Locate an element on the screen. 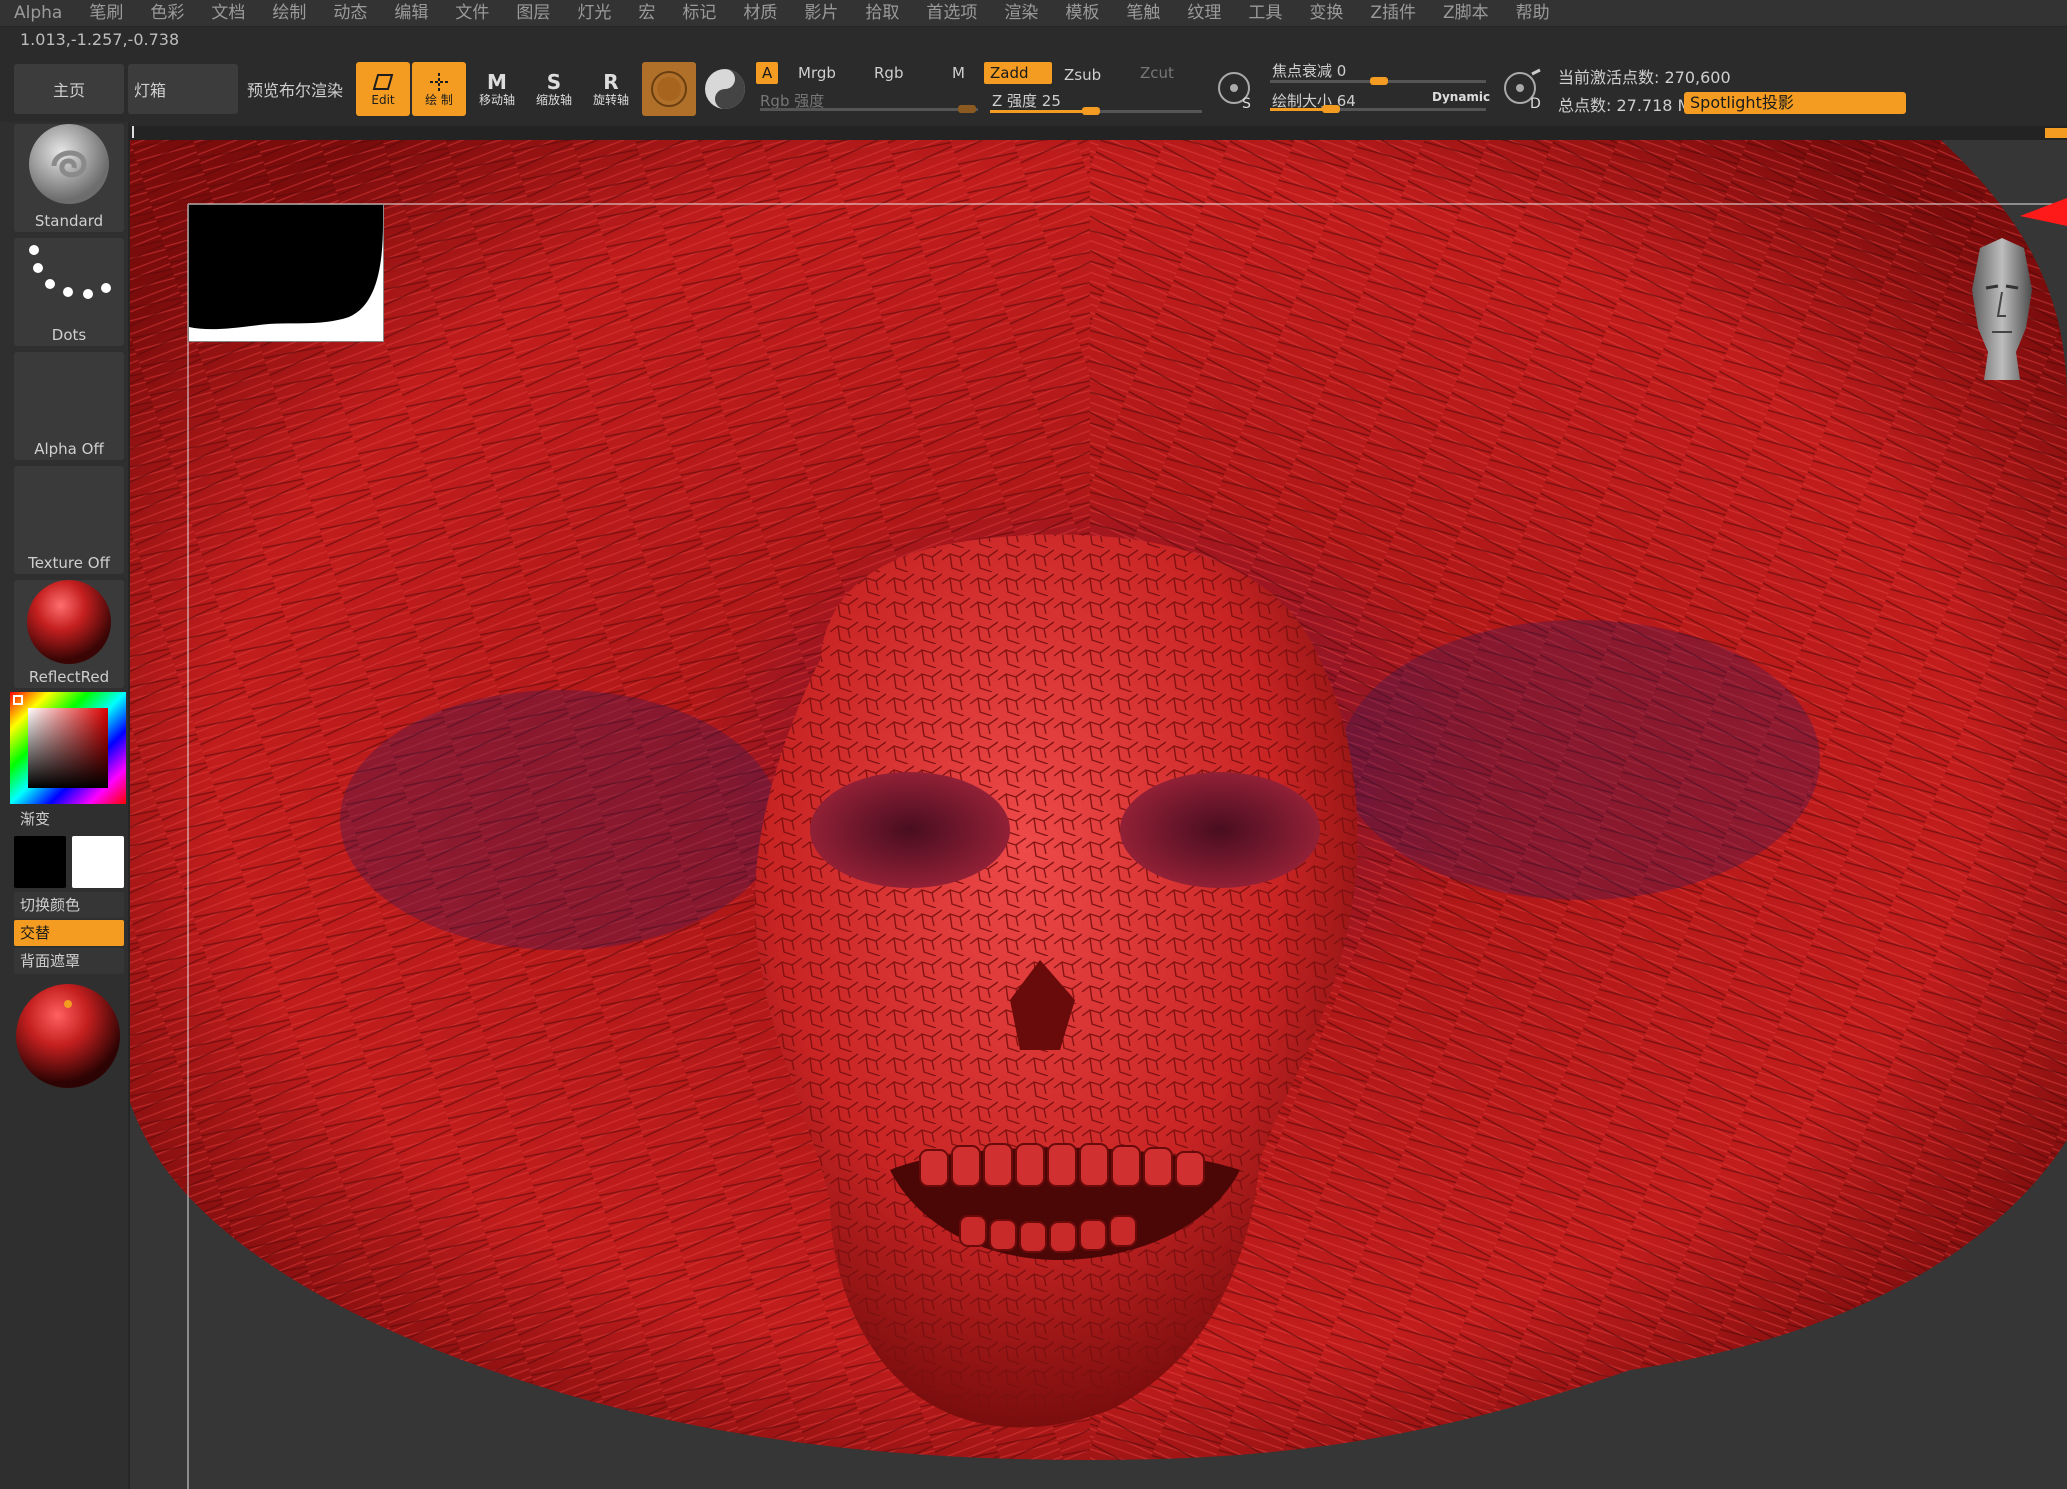 Image resolution: width=2067 pixels, height=1489 pixels. upper-teeth is located at coordinates (1062, 1165).